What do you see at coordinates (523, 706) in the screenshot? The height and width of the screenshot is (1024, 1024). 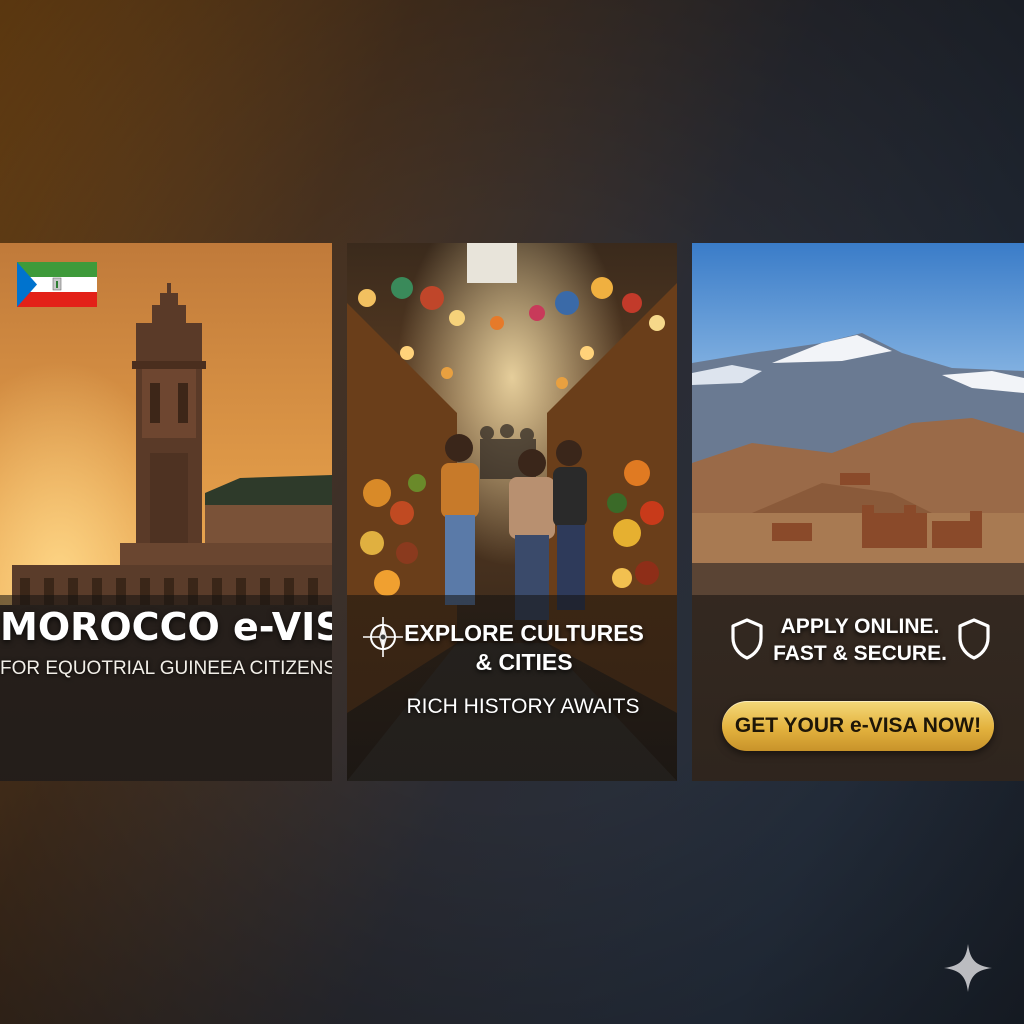 I see `section-subheading: RICH HISTORY AWAITS` at bounding box center [523, 706].